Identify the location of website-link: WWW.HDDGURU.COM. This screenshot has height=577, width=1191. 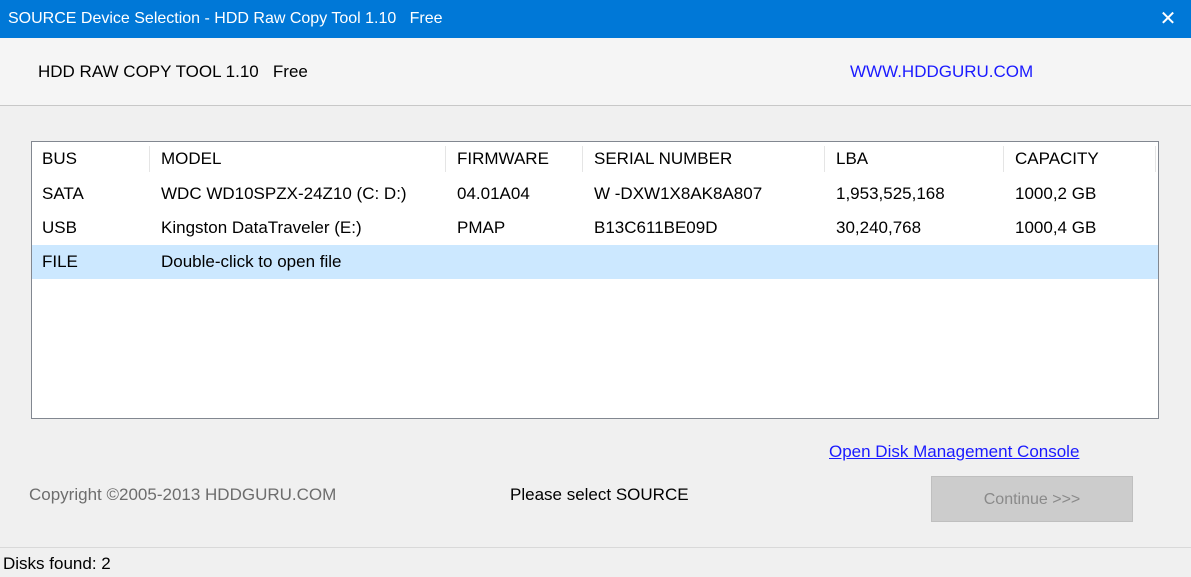
(941, 72).